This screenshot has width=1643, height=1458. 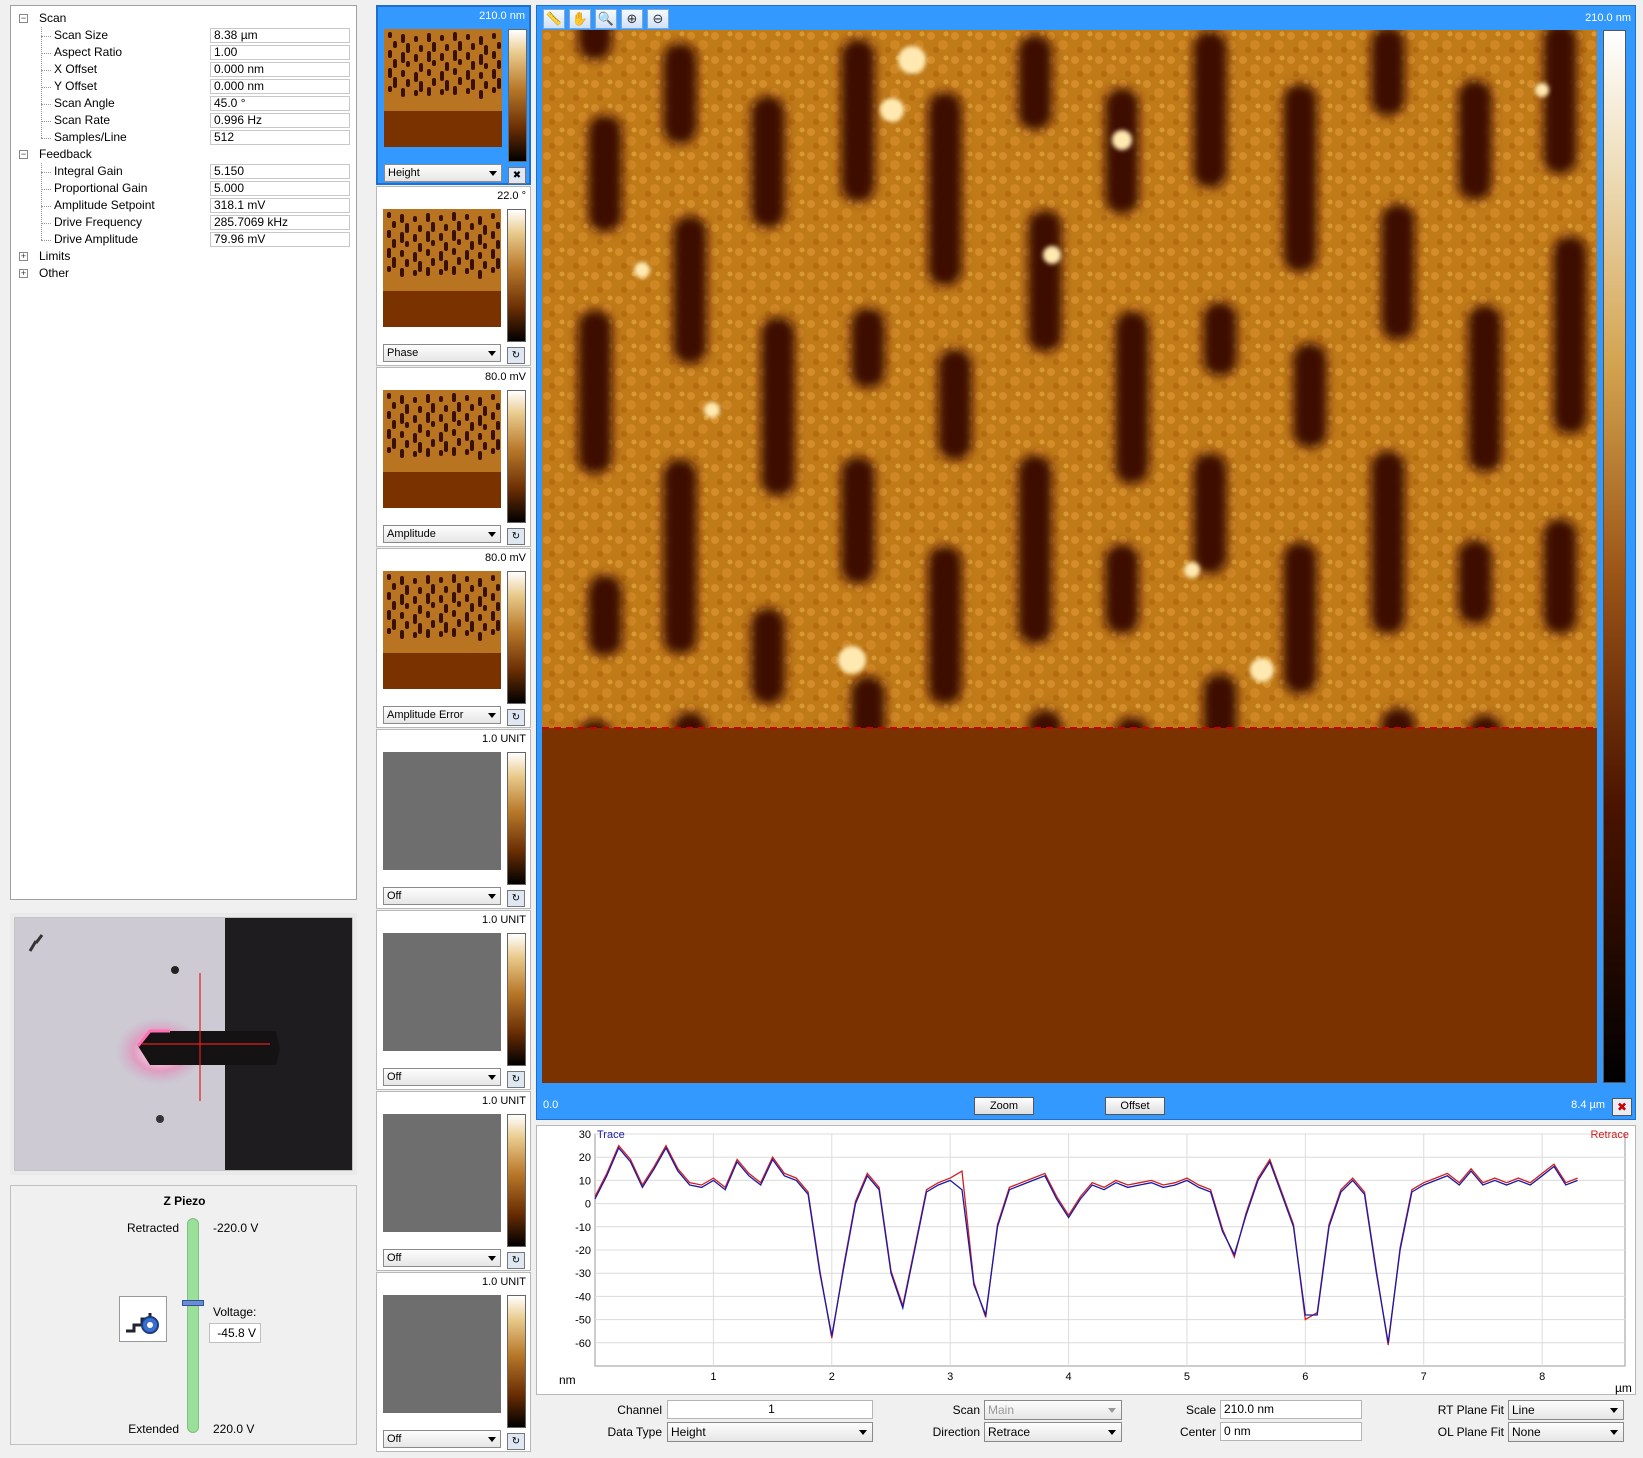 I want to click on y-tick-label: 10, so click(x=585, y=1181).